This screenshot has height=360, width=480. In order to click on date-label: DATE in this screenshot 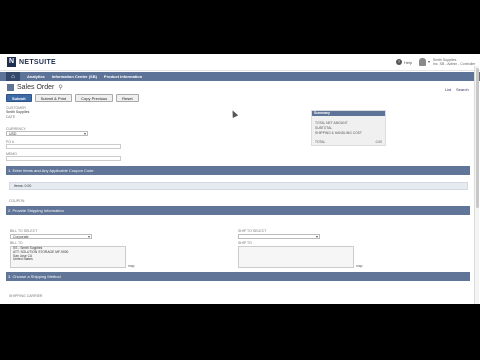, I will do `click(11, 117)`.